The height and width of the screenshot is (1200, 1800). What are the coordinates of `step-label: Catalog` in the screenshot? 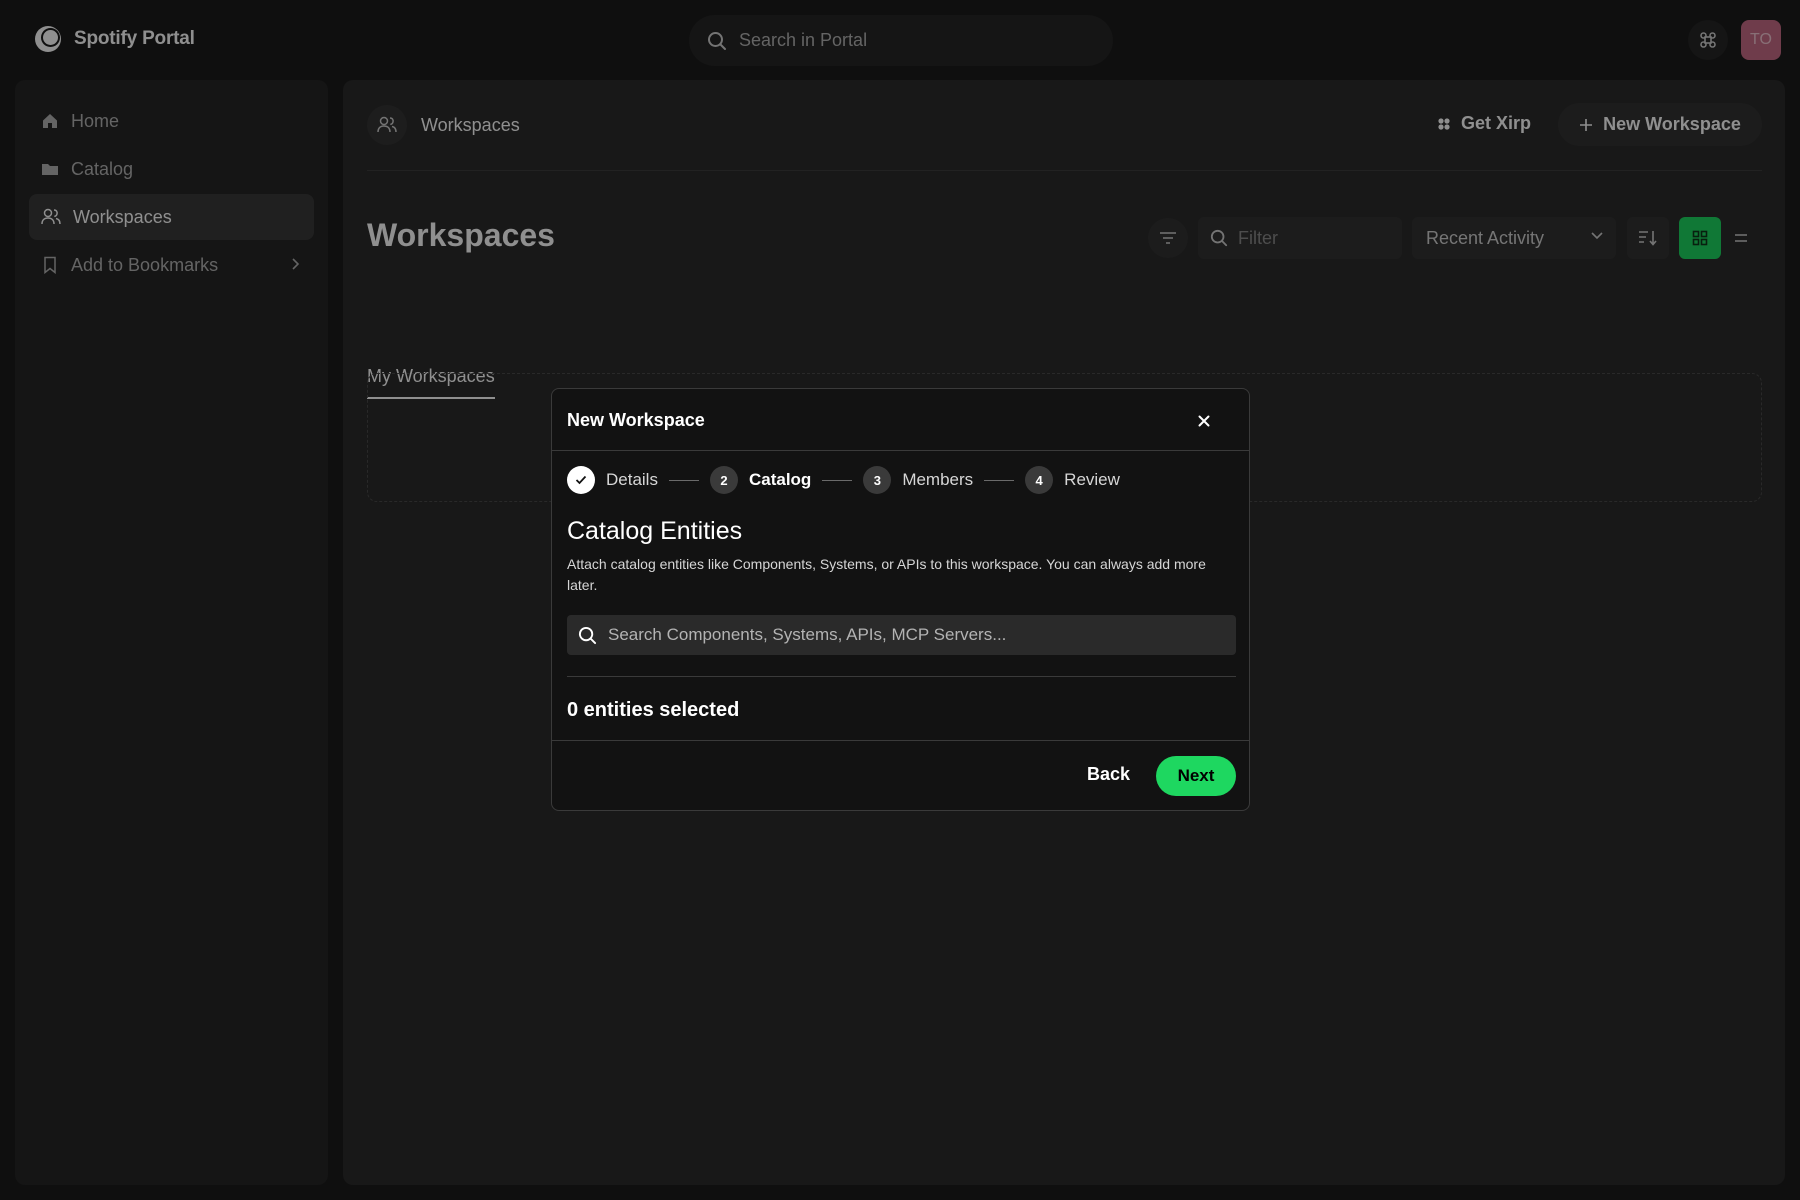 It's located at (780, 479).